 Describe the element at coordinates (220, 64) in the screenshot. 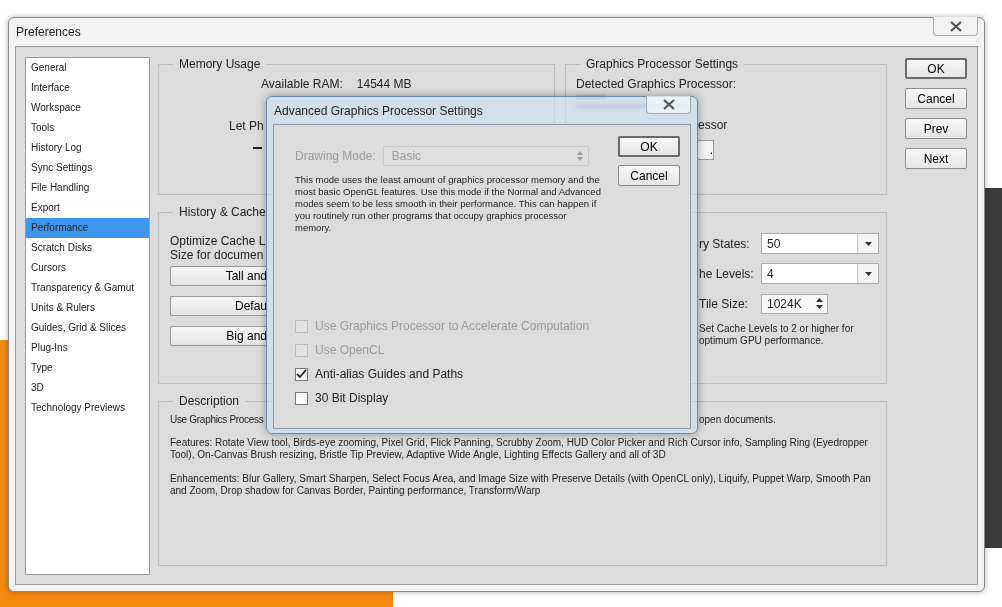

I see `group-title: Memory Usage` at that location.